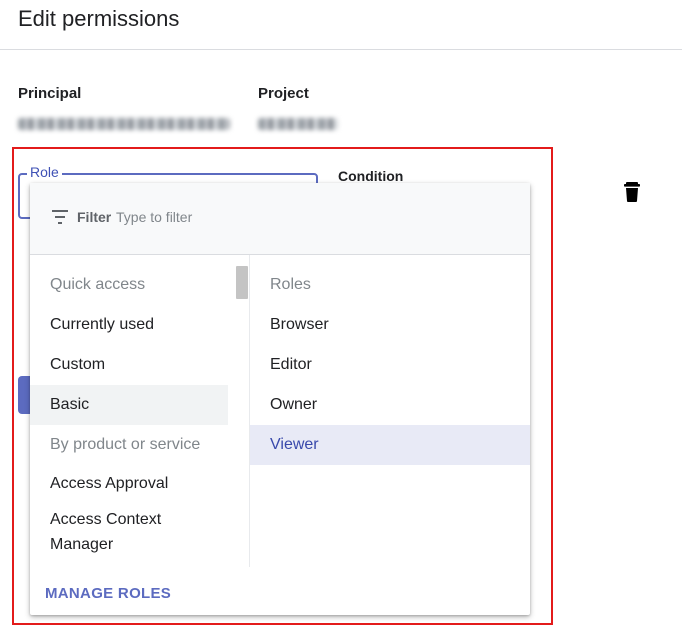 The width and height of the screenshot is (682, 642). What do you see at coordinates (129, 405) in the screenshot?
I see `category-option: Basic` at bounding box center [129, 405].